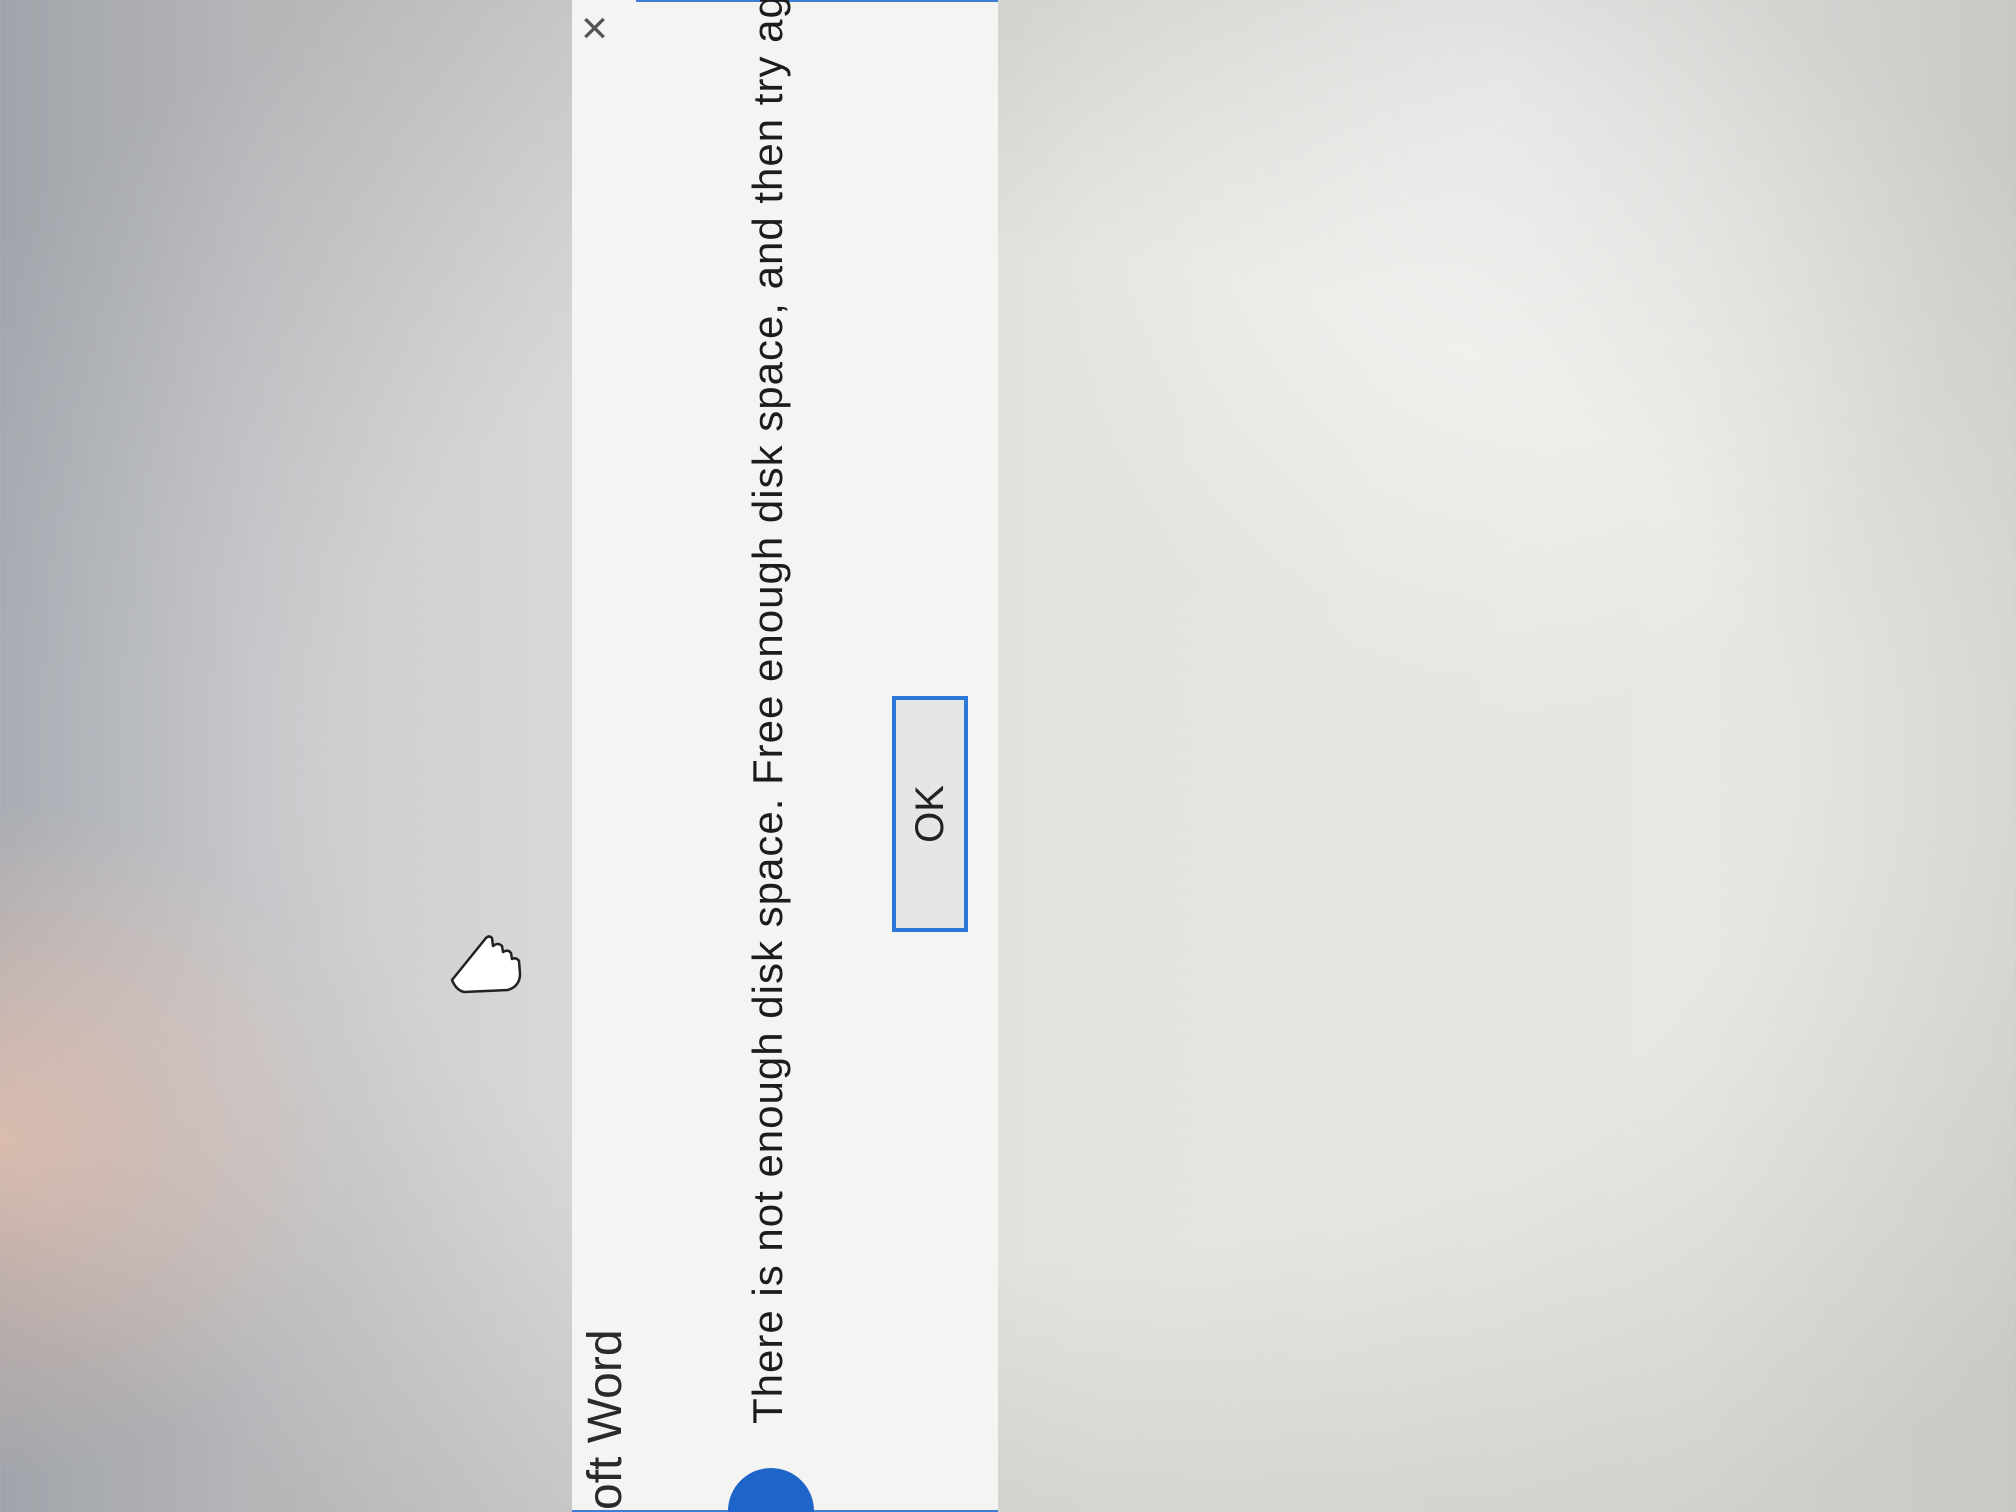  I want to click on ok-button: OK, so click(930, 814).